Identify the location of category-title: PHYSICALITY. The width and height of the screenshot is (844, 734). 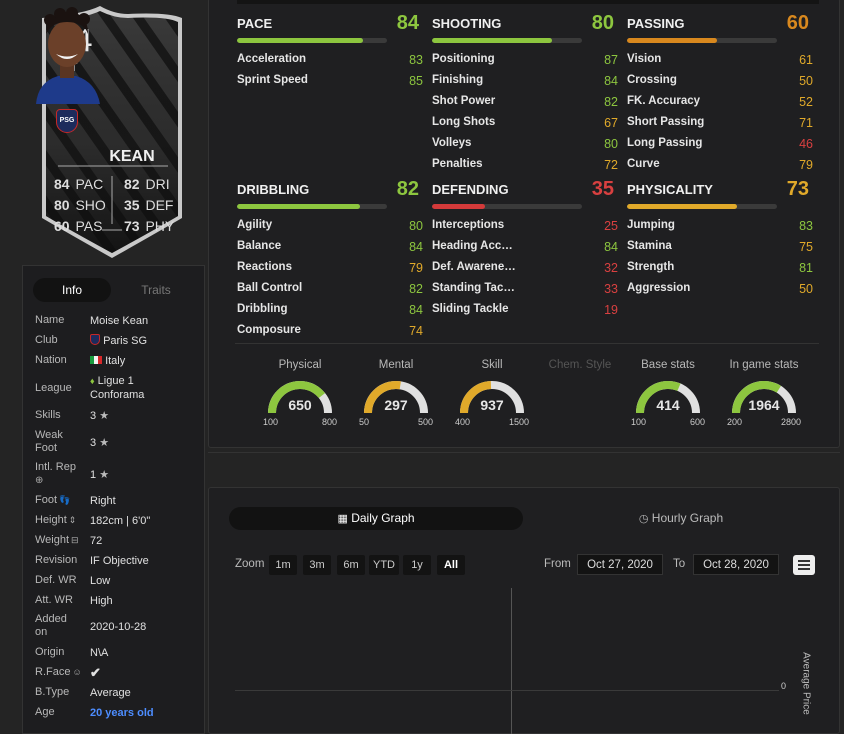
(670, 189).